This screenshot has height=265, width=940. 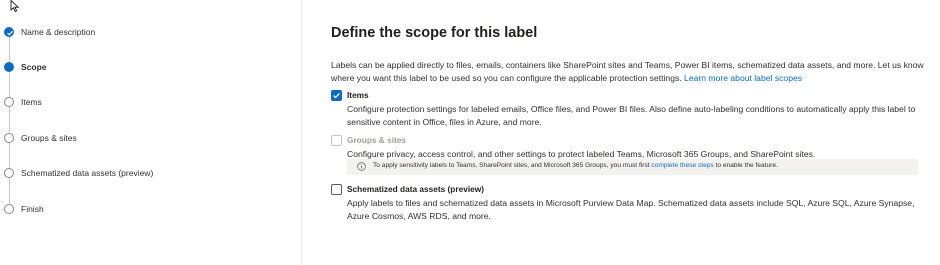 What do you see at coordinates (336, 189) in the screenshot?
I see `schematized-data-assets-checkbox` at bounding box center [336, 189].